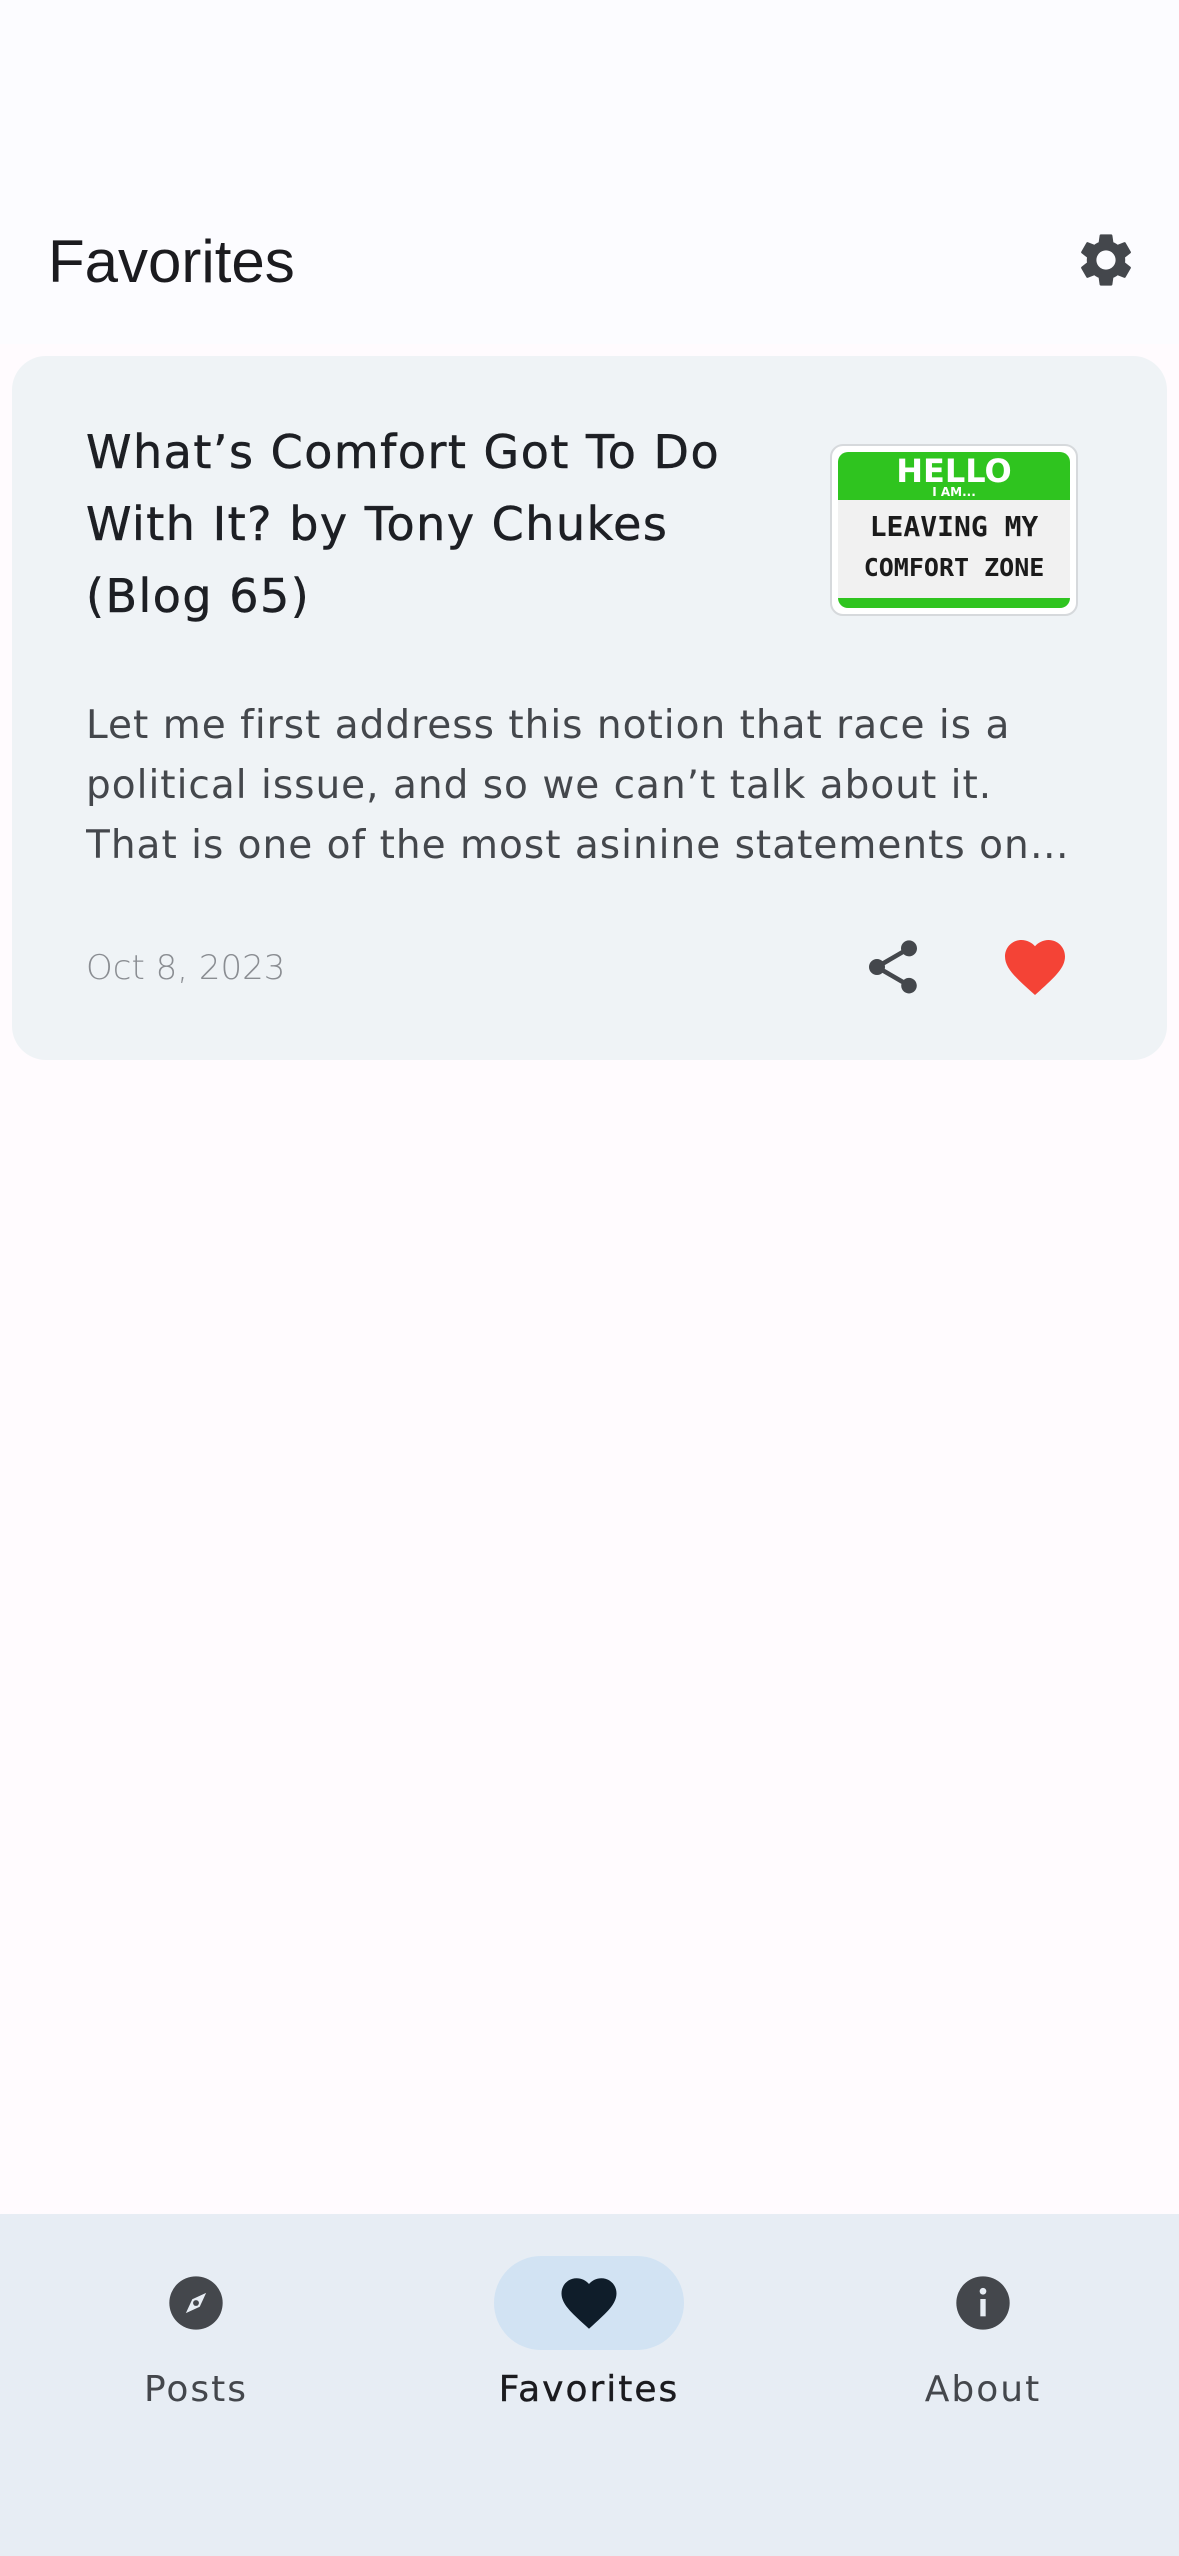  What do you see at coordinates (171, 261) in the screenshot?
I see `page-title: Favorites` at bounding box center [171, 261].